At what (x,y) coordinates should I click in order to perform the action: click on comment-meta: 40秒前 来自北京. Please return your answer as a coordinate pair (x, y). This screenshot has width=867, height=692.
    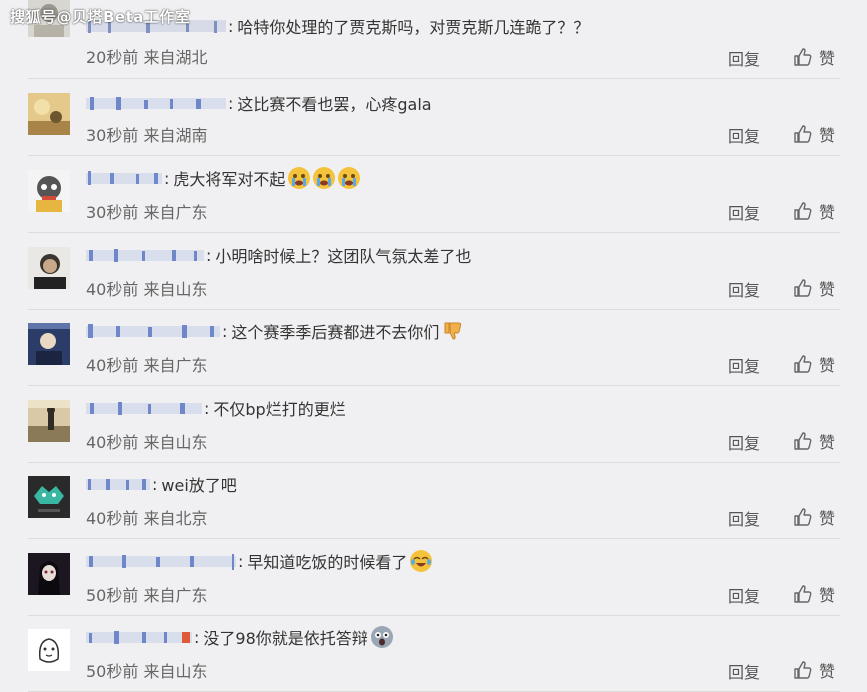
    Looking at the image, I should click on (146, 517).